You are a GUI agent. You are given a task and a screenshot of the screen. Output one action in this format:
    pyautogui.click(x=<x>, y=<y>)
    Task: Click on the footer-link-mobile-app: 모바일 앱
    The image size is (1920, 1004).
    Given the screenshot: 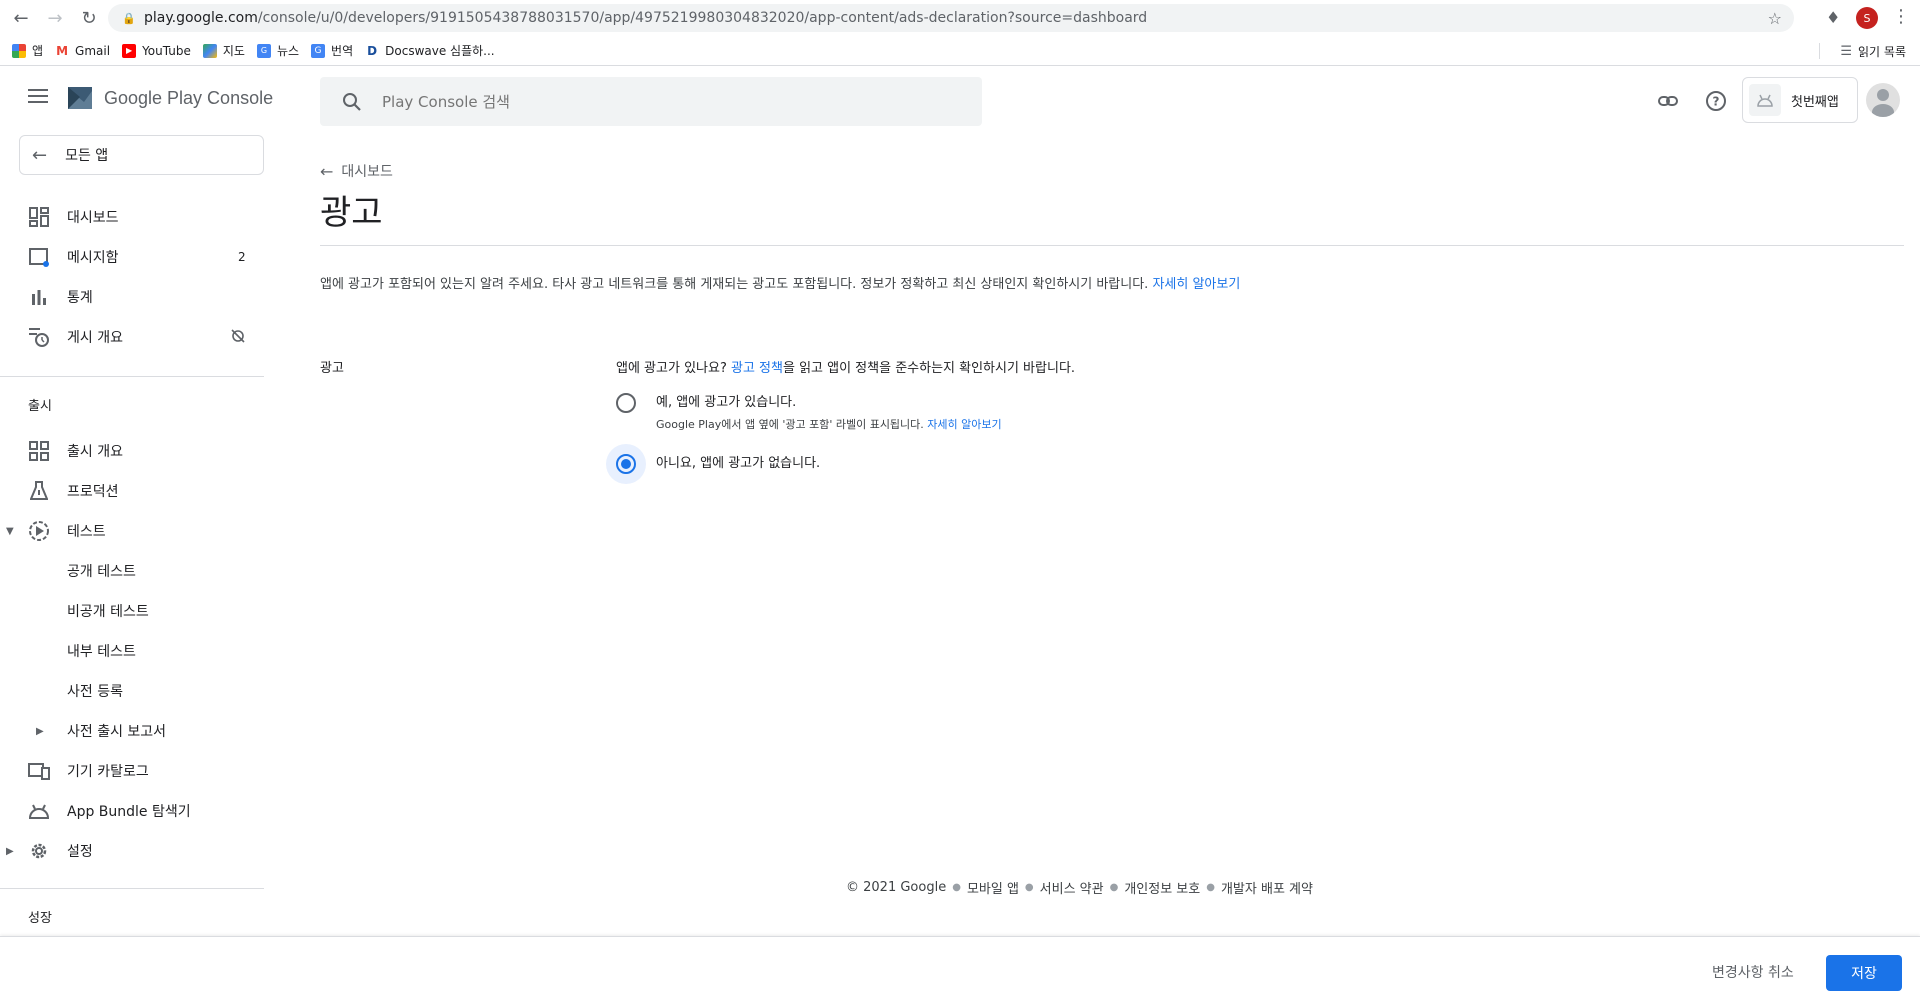 What is the action you would take?
    pyautogui.click(x=993, y=887)
    